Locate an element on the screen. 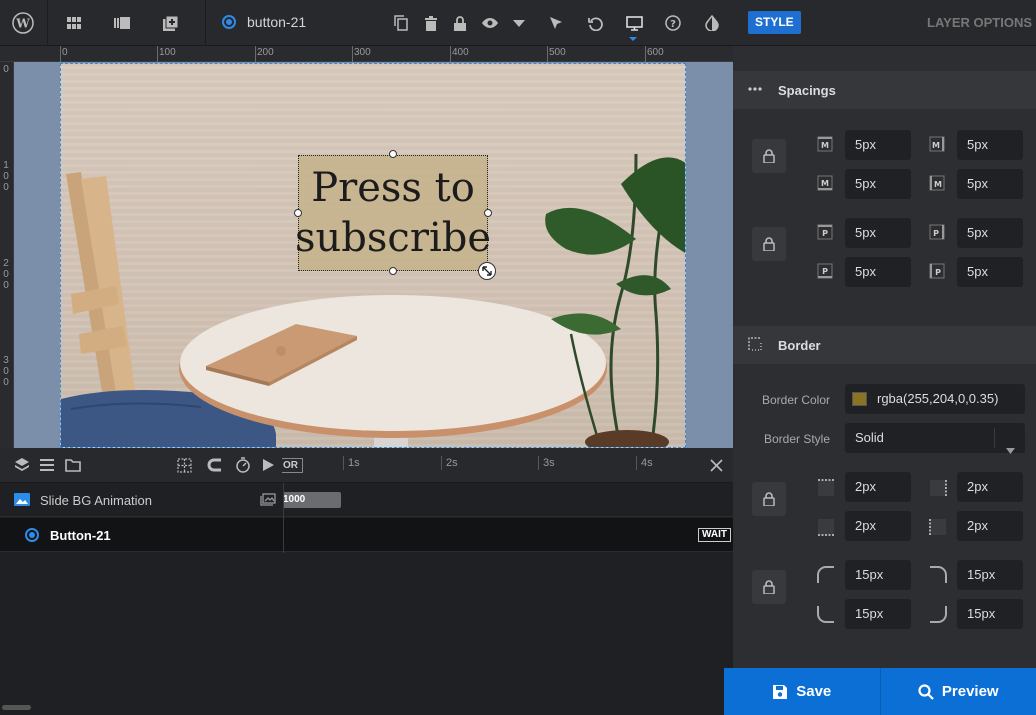 This screenshot has height=715, width=1036. border-radius-lock-button is located at coordinates (769, 587).